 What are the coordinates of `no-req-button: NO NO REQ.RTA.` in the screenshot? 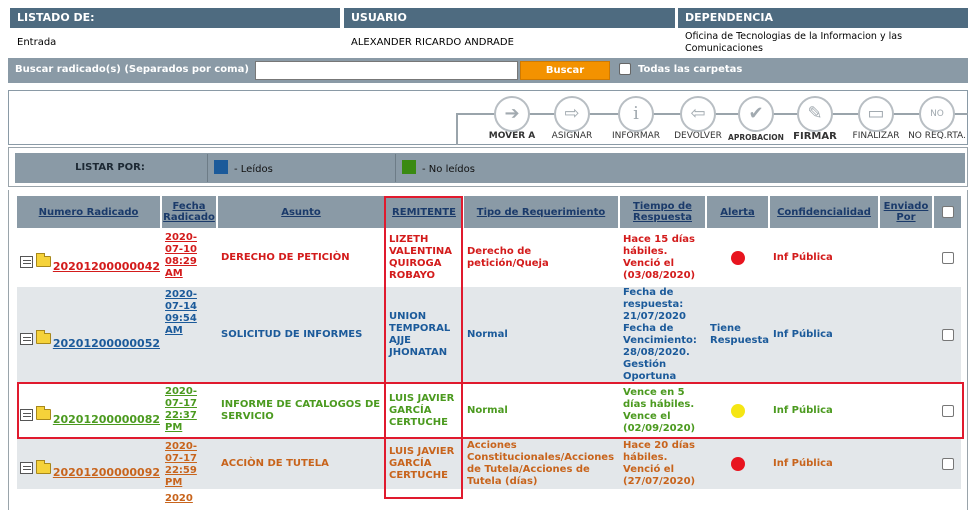 It's located at (937, 120).